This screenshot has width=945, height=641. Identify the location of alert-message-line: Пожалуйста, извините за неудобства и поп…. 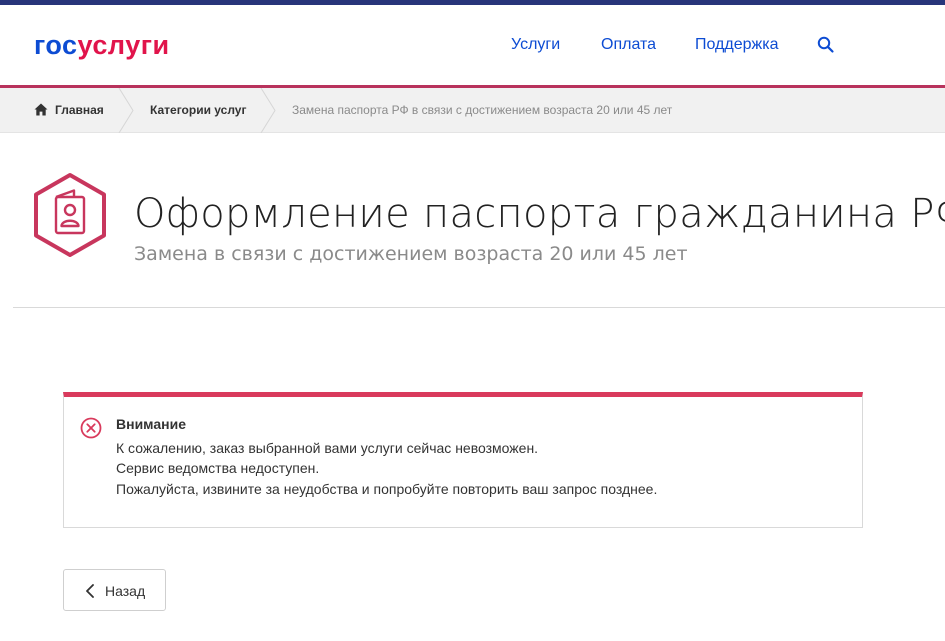
(387, 489).